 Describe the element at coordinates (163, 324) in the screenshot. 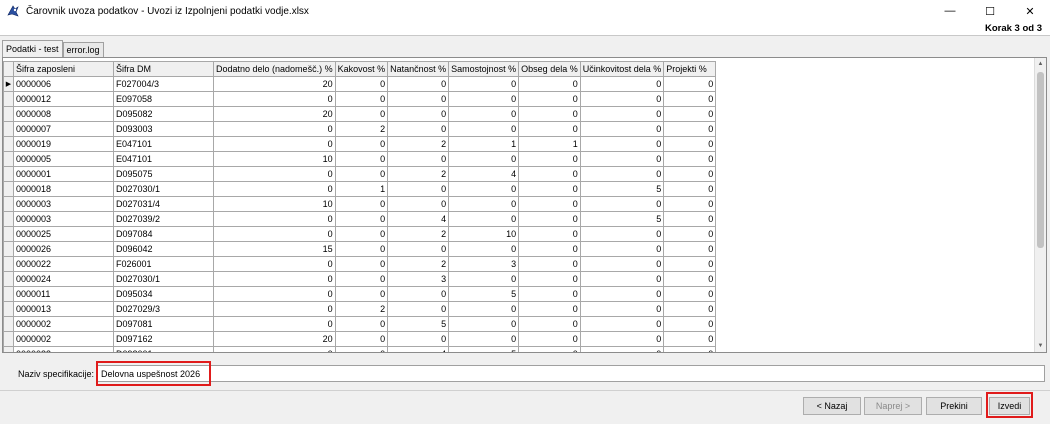

I see `table-cell: D097081` at that location.